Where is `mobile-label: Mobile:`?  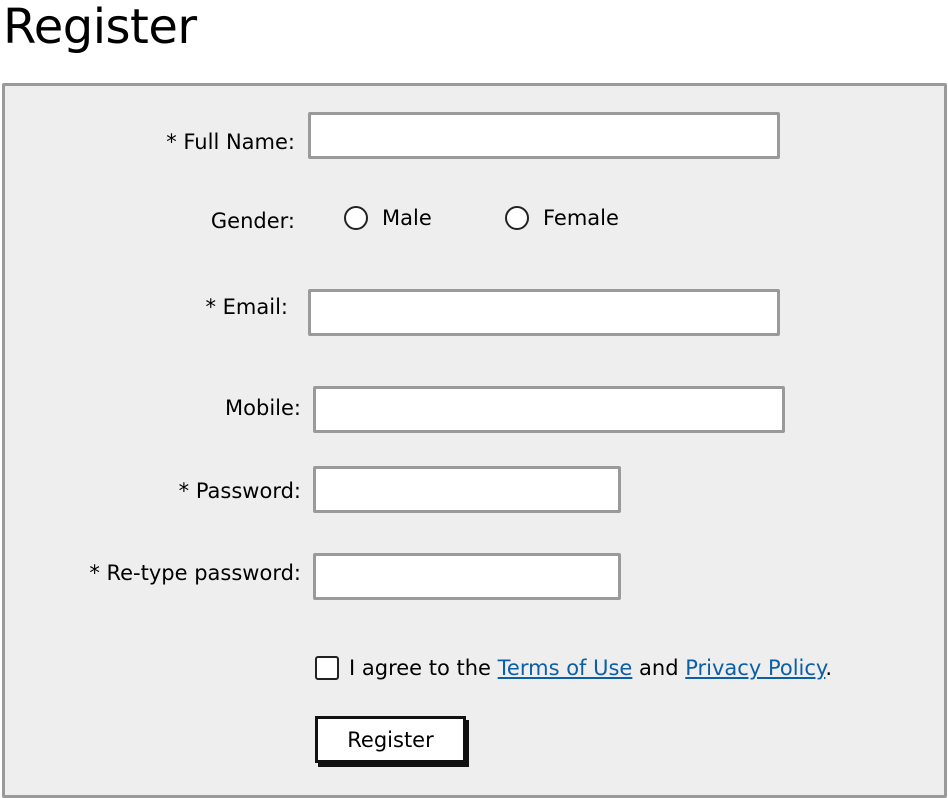 mobile-label: Mobile: is located at coordinates (263, 408).